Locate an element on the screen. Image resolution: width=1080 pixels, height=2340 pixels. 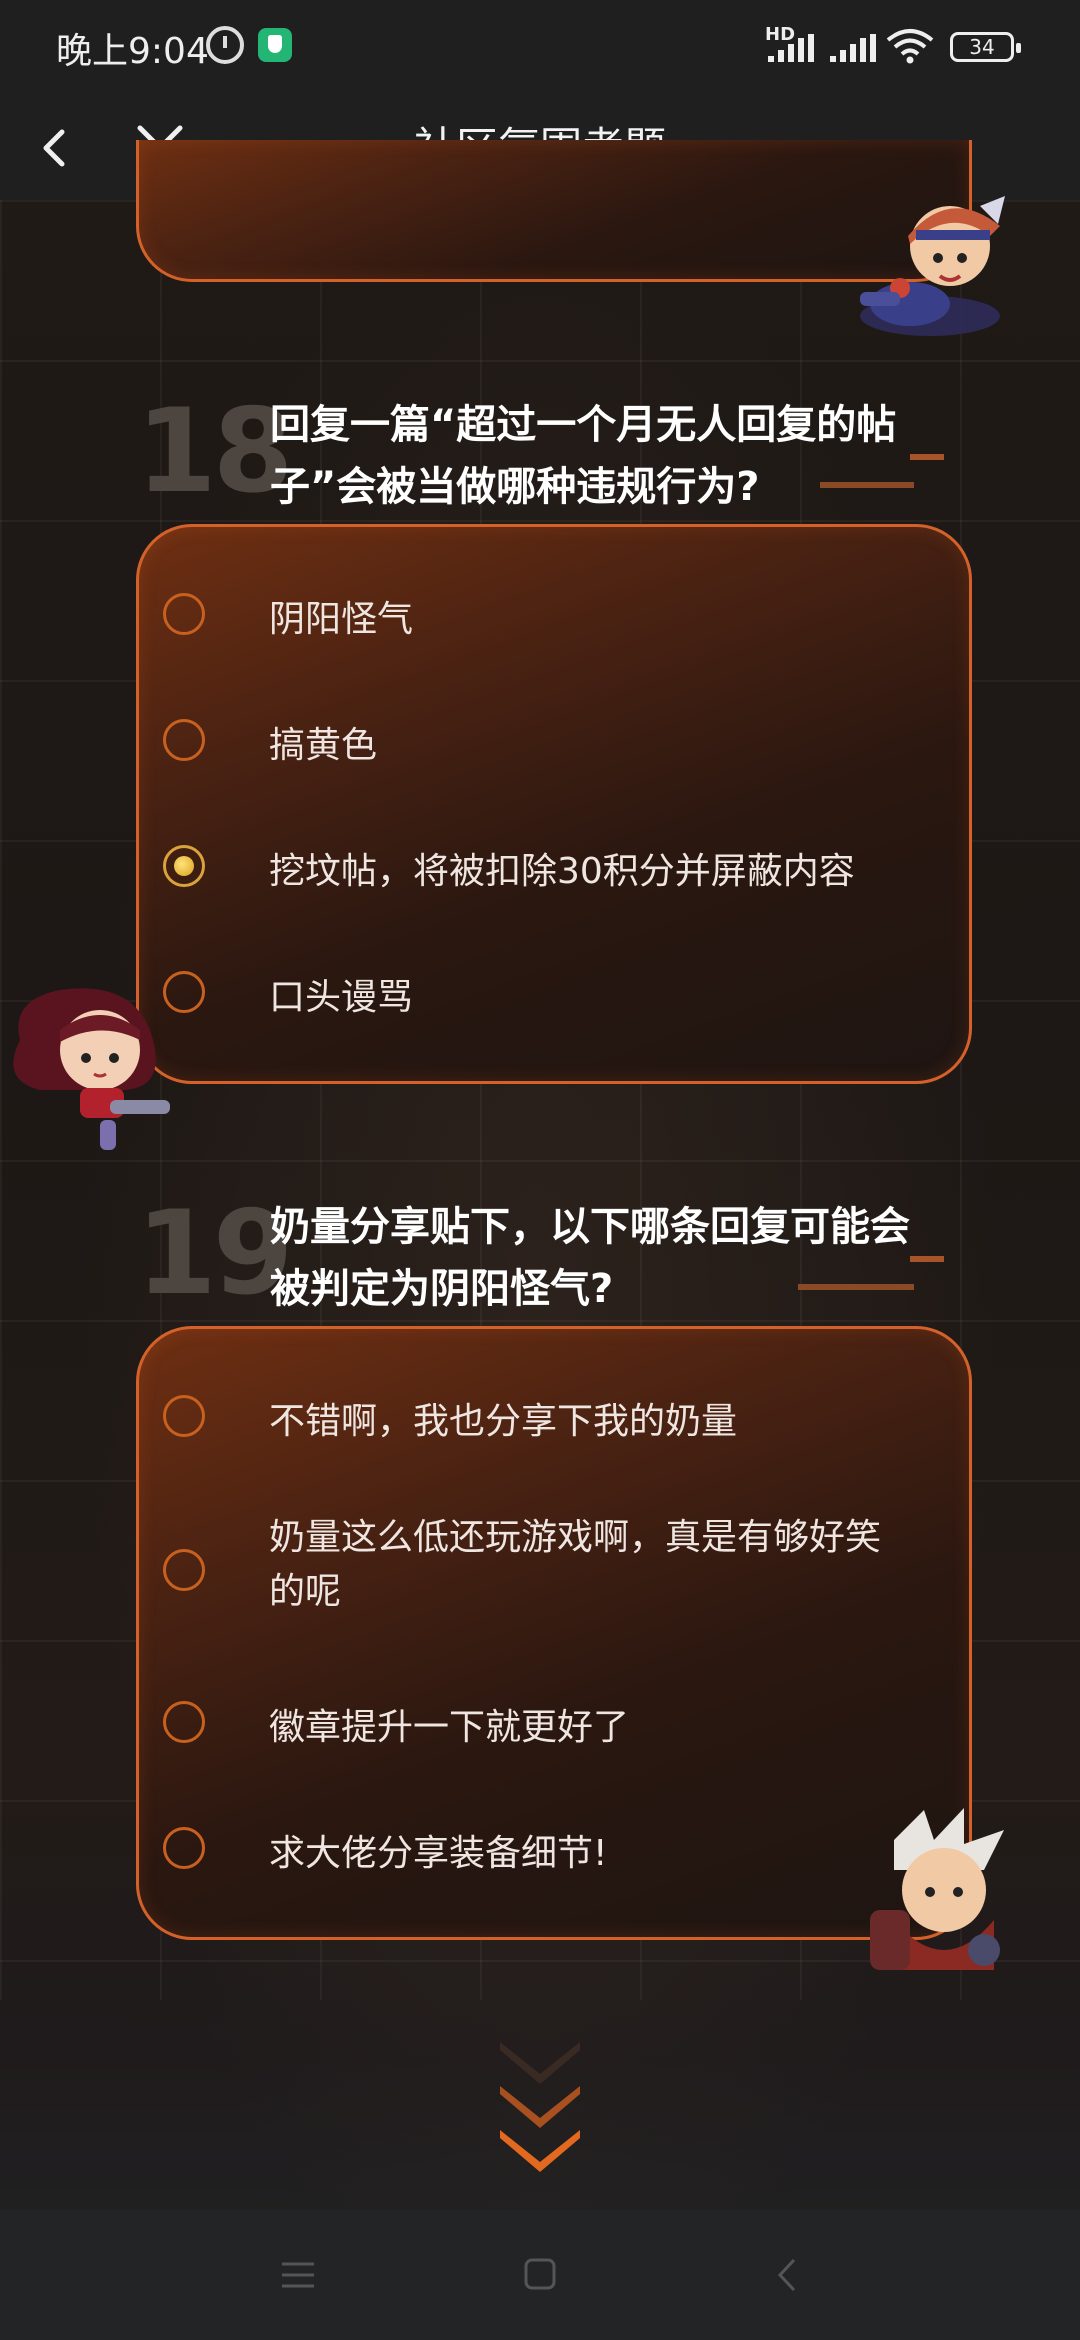
option-label: 口头谩骂 is located at coordinates (341, 997).